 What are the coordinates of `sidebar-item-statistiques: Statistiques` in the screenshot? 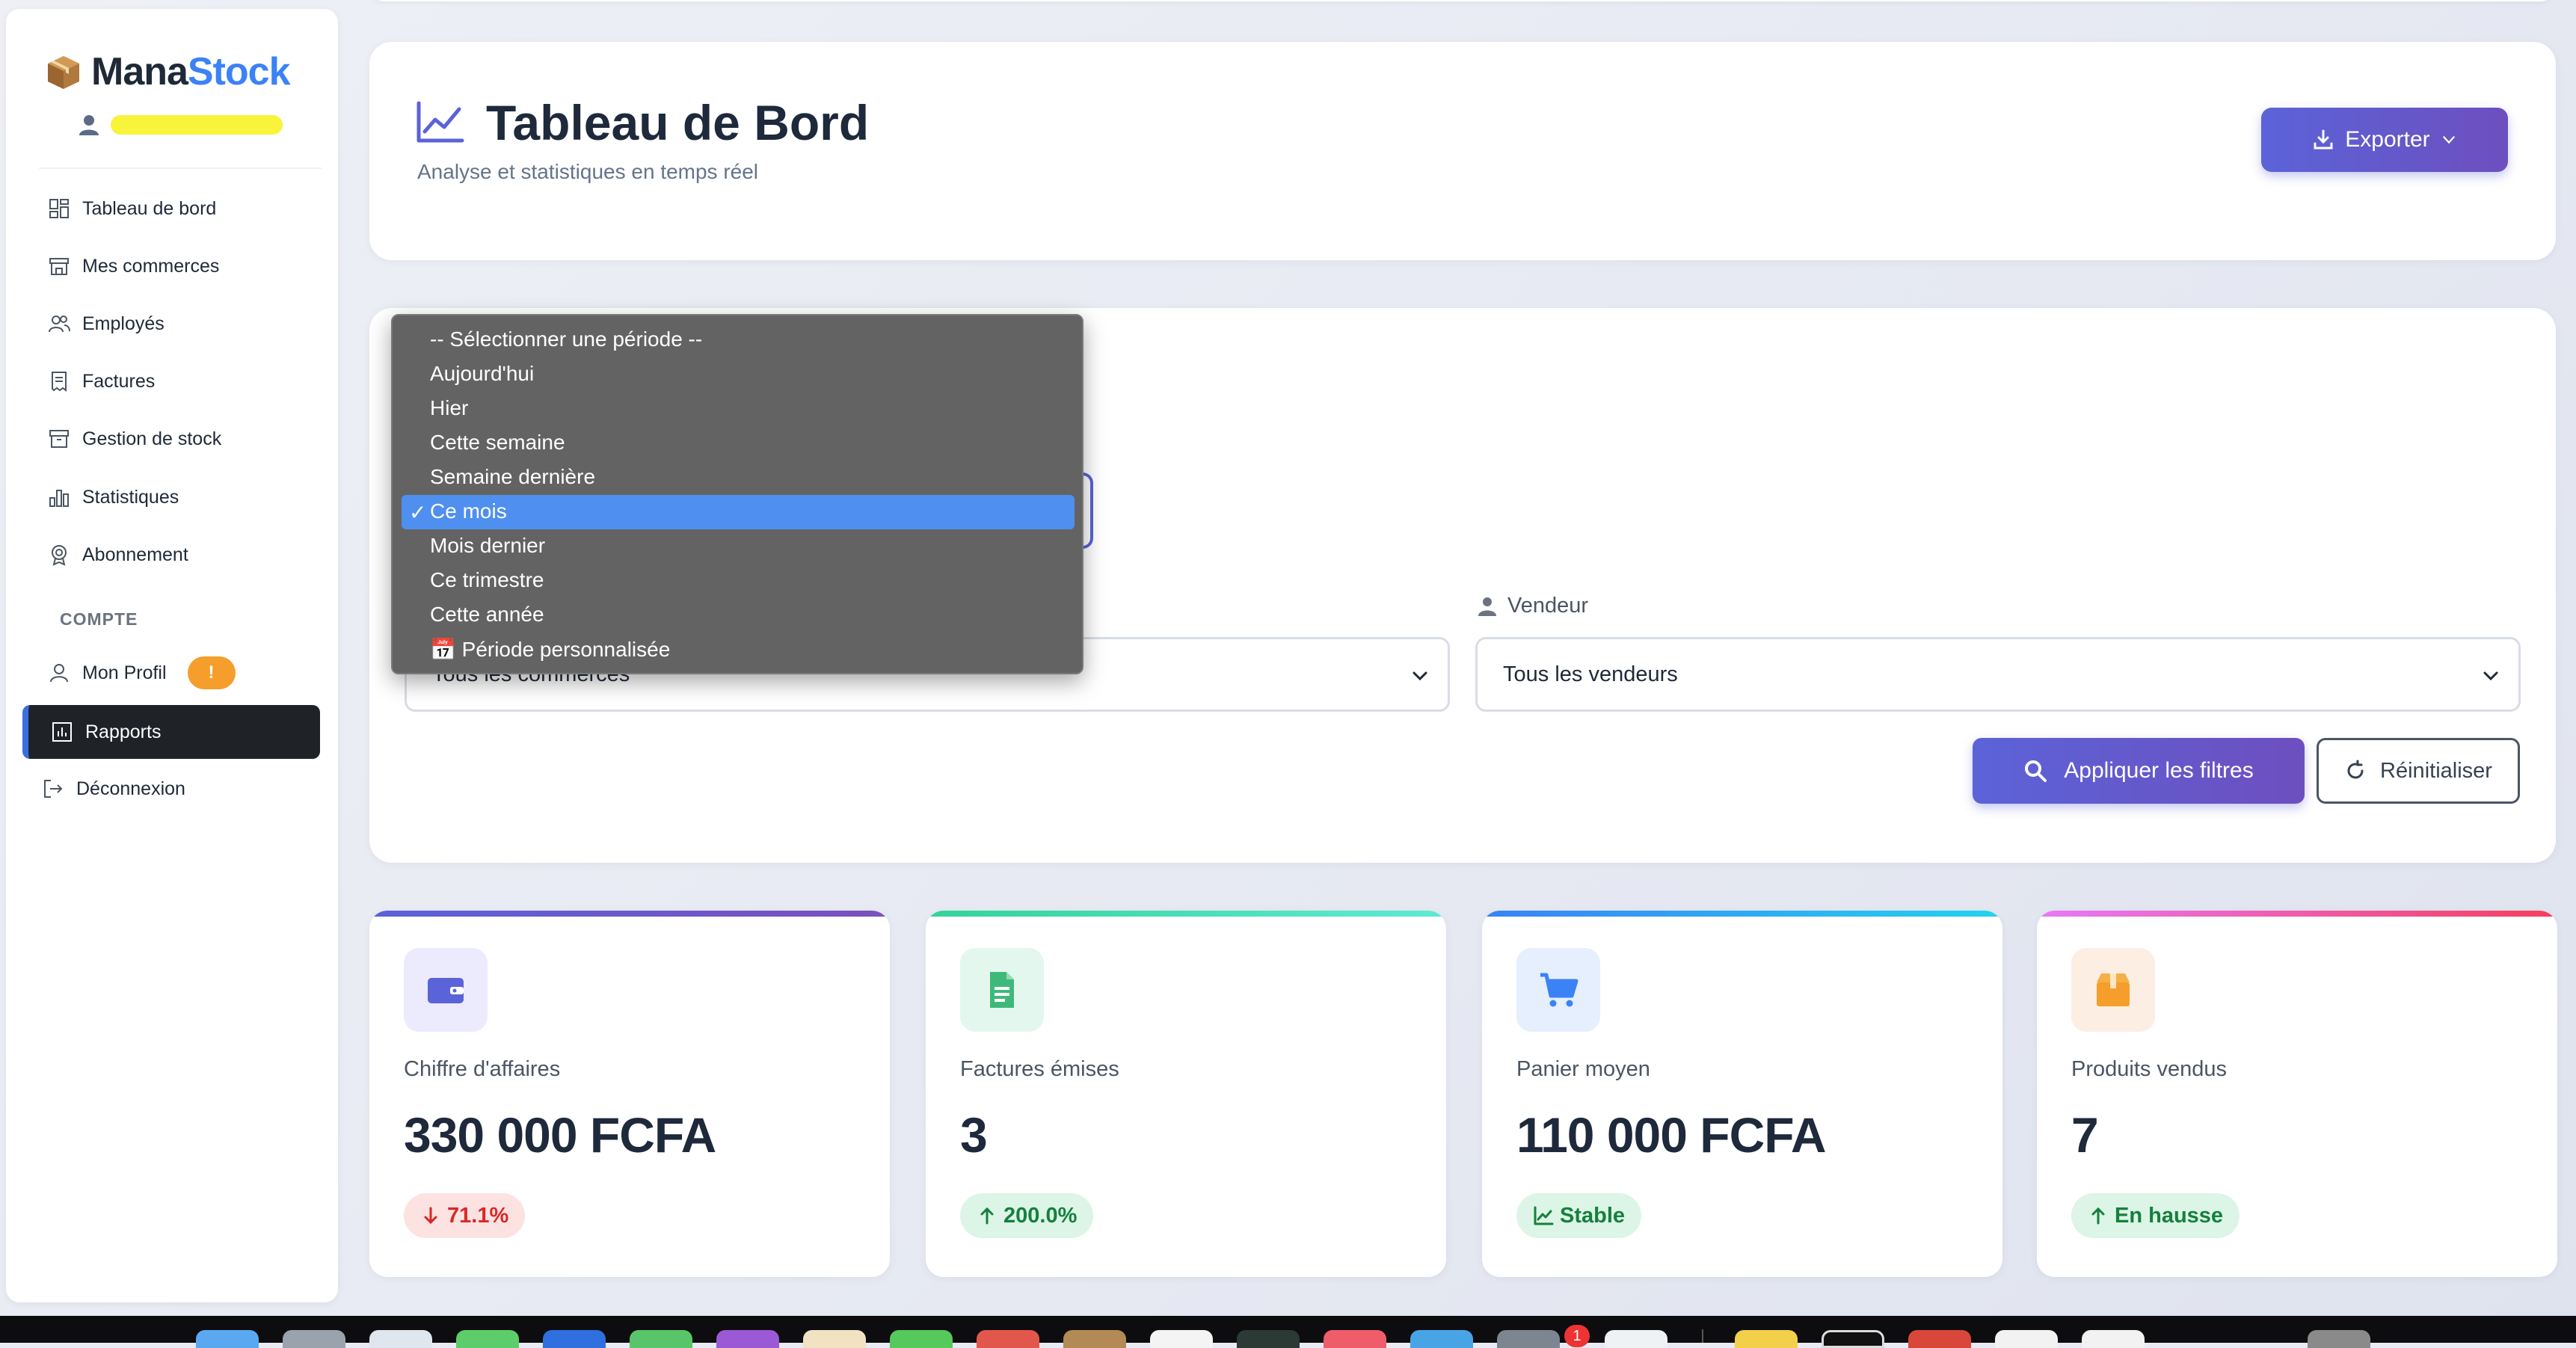 It's located at (113, 497).